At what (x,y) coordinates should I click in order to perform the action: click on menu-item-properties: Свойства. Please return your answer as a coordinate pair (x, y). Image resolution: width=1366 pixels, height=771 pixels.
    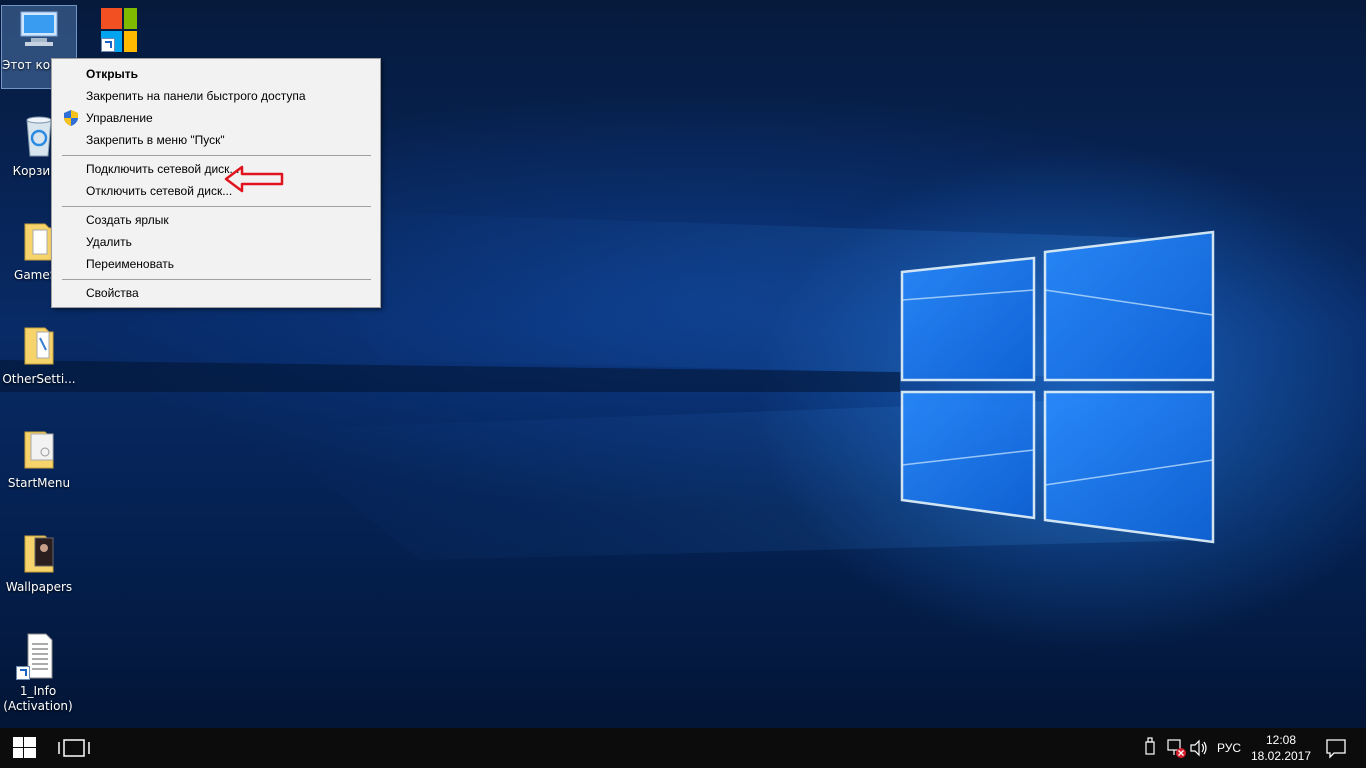
    Looking at the image, I should click on (216, 293).